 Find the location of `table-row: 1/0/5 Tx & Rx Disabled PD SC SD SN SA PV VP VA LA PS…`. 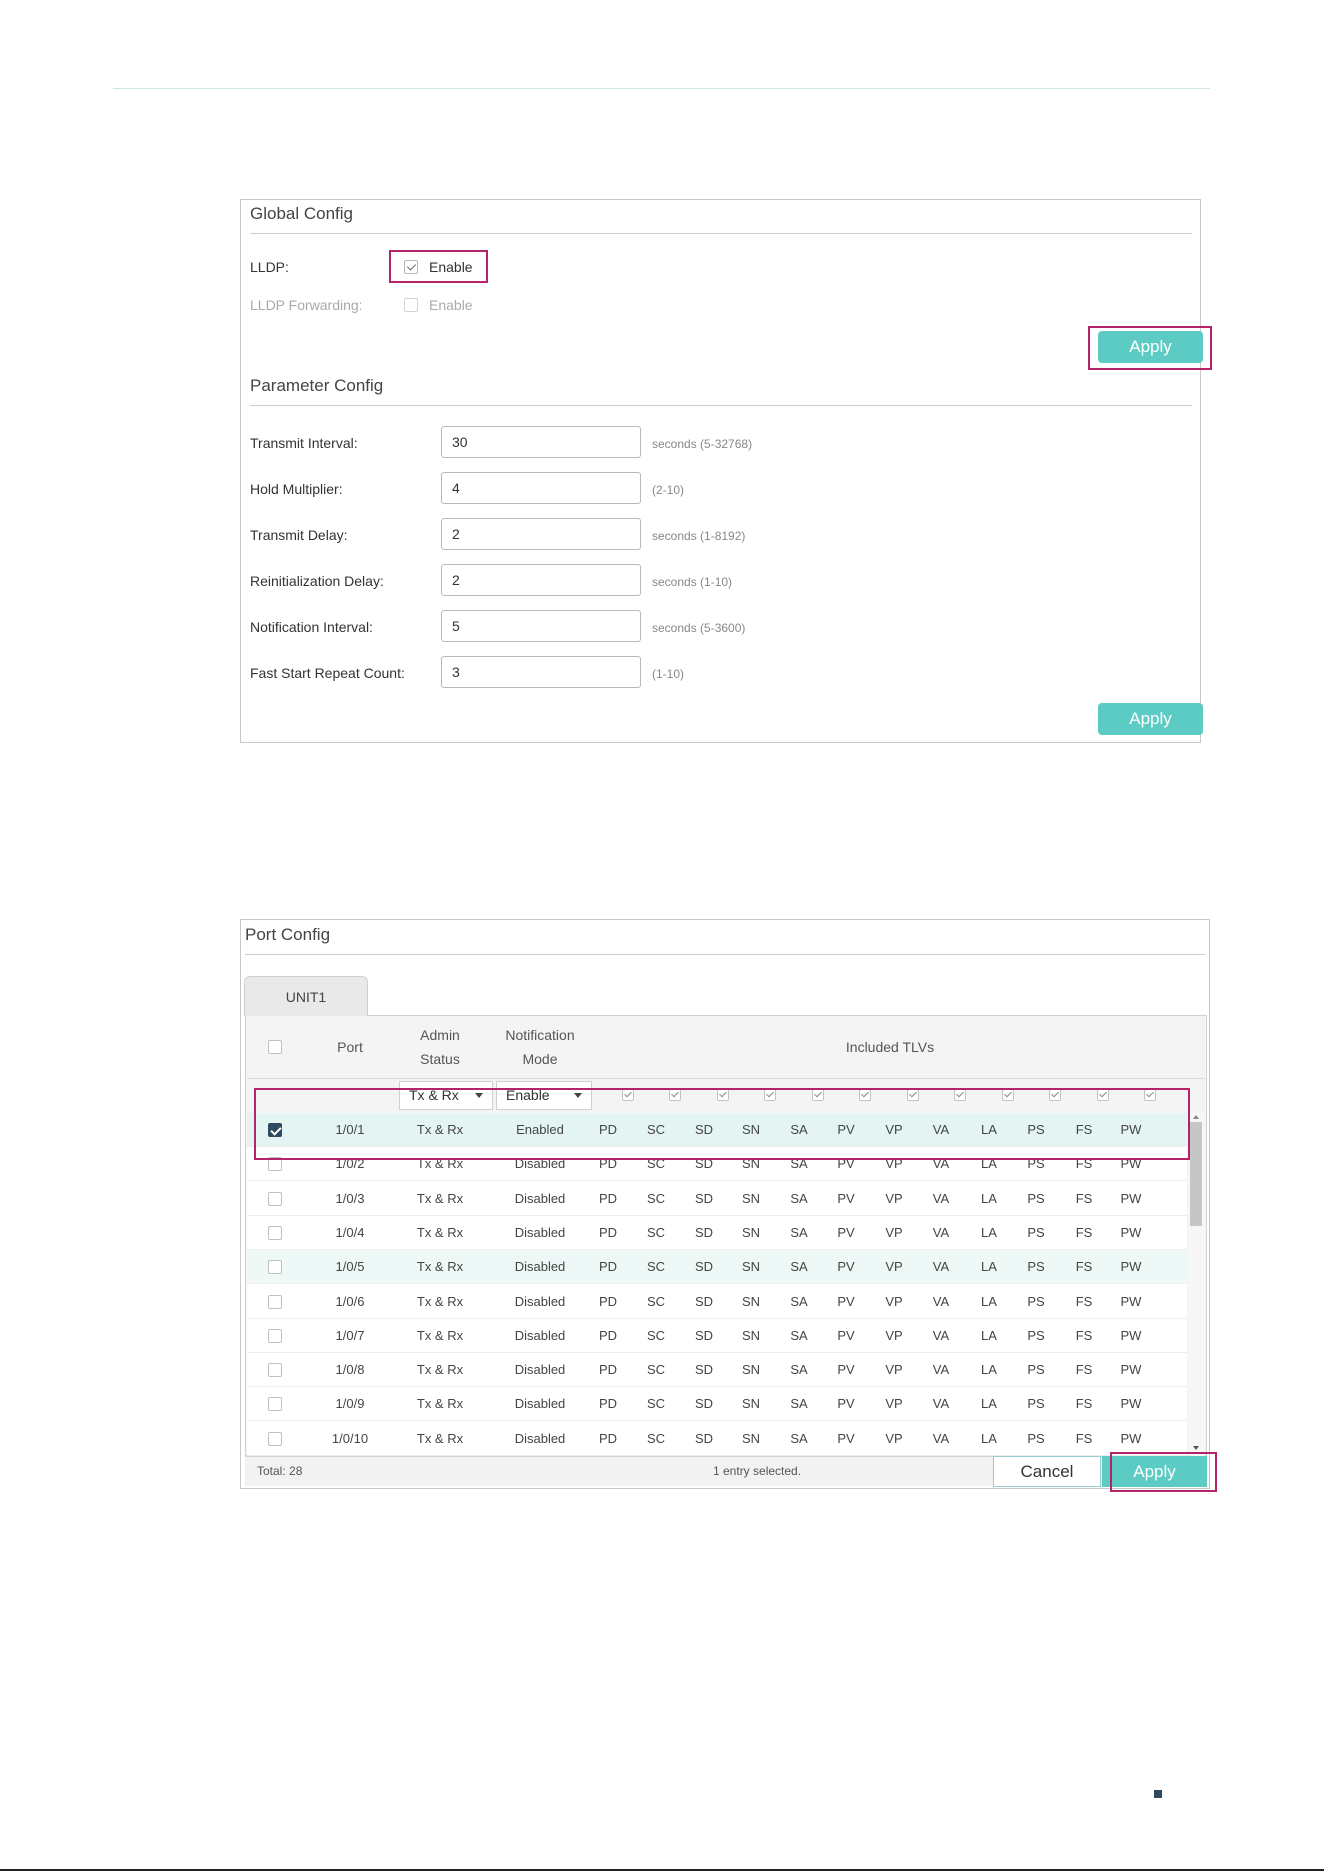

table-row: 1/0/5 Tx & Rx Disabled PD SC SD SN SA PV VP VA LA PS… is located at coordinates (717, 1267).